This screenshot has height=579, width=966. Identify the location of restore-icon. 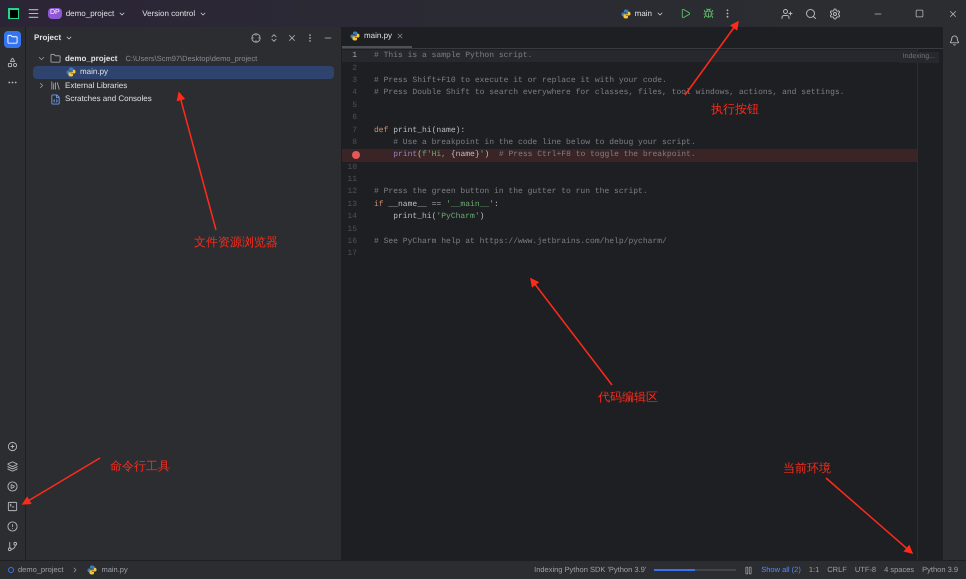
(919, 13).